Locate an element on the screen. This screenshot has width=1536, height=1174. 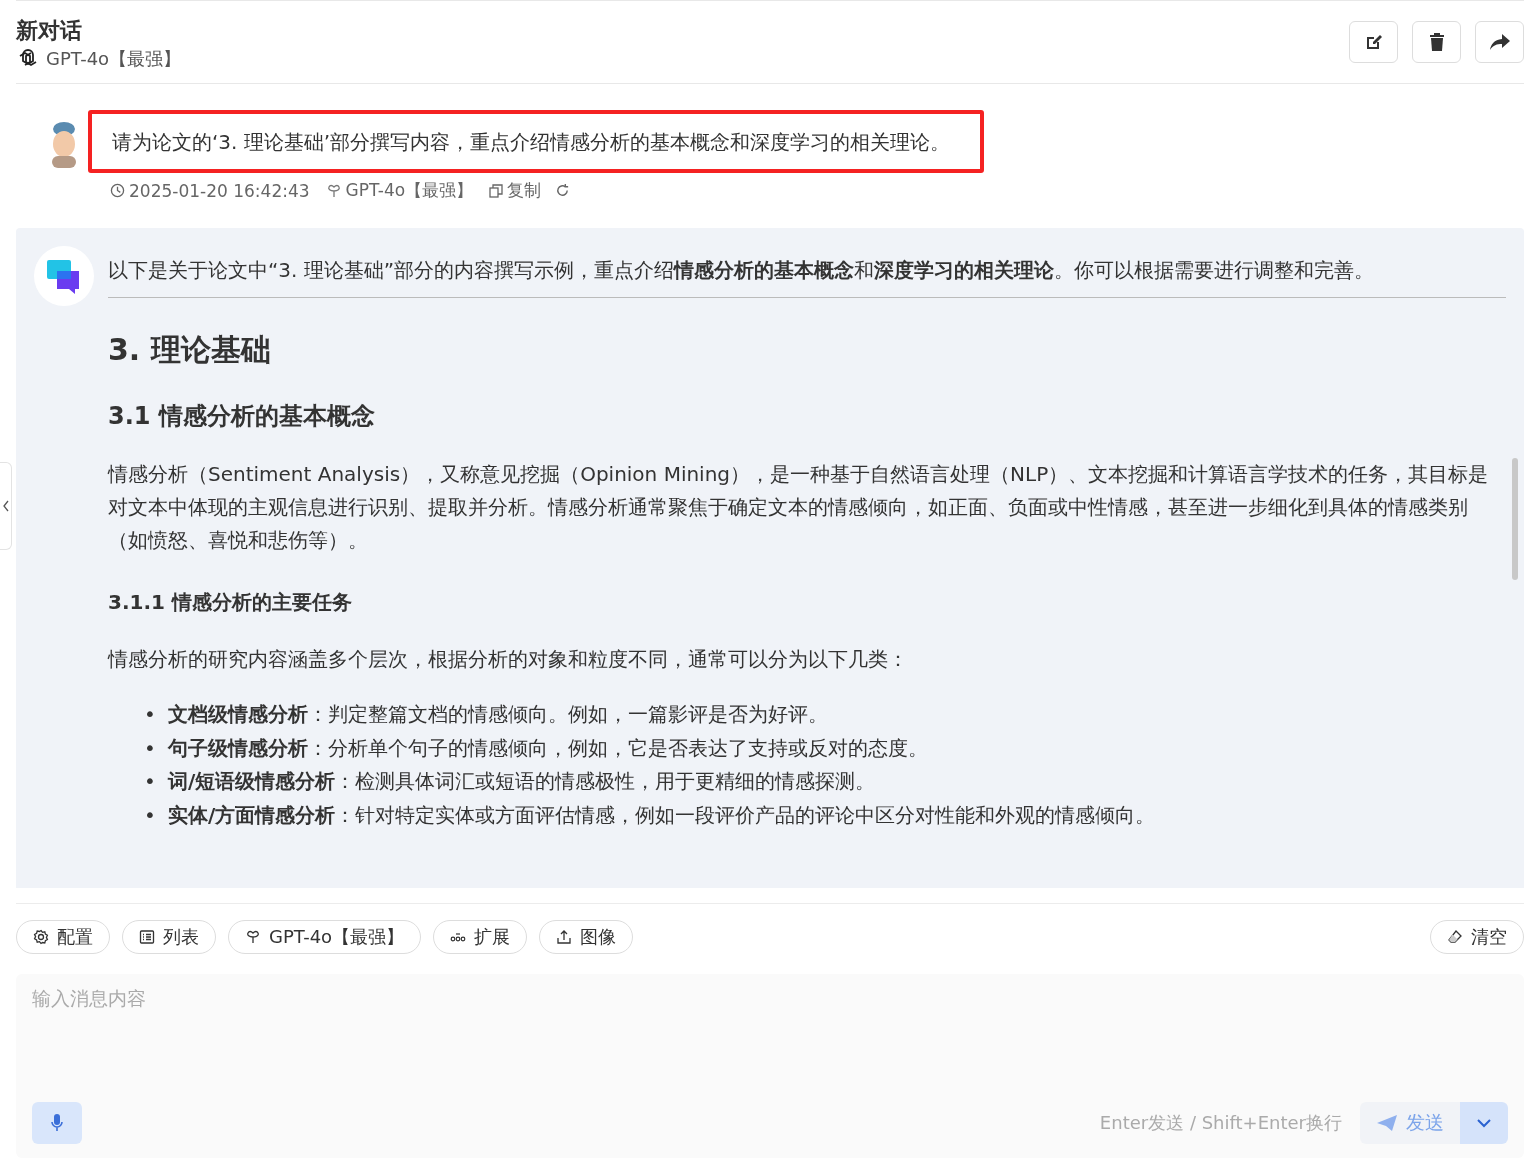
paper-plane-icon is located at coordinates (1387, 1123).